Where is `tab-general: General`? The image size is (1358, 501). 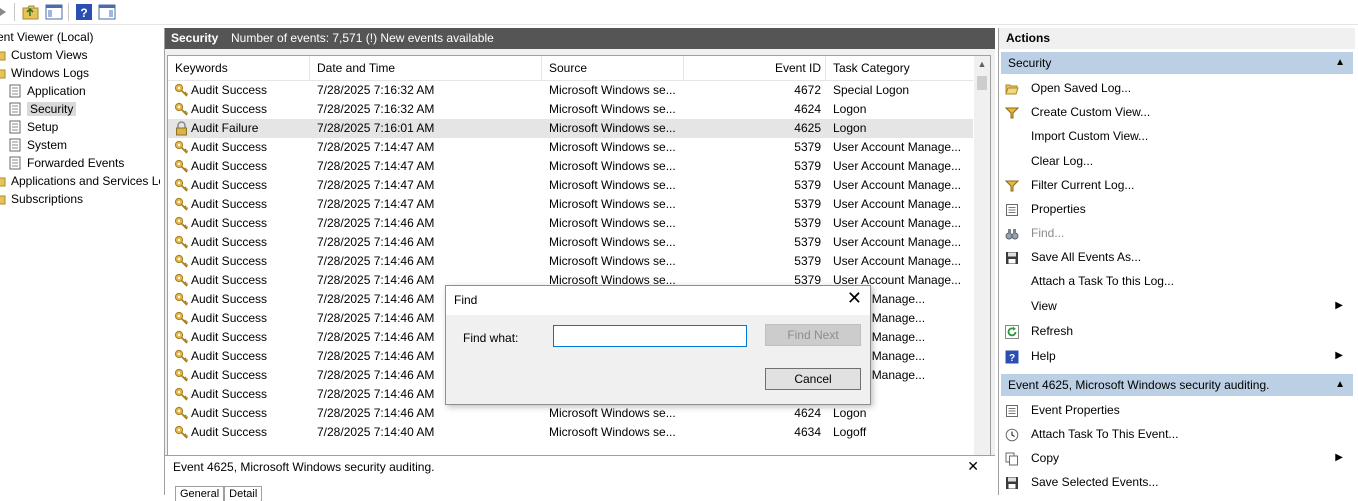
tab-general: General is located at coordinates (200, 493).